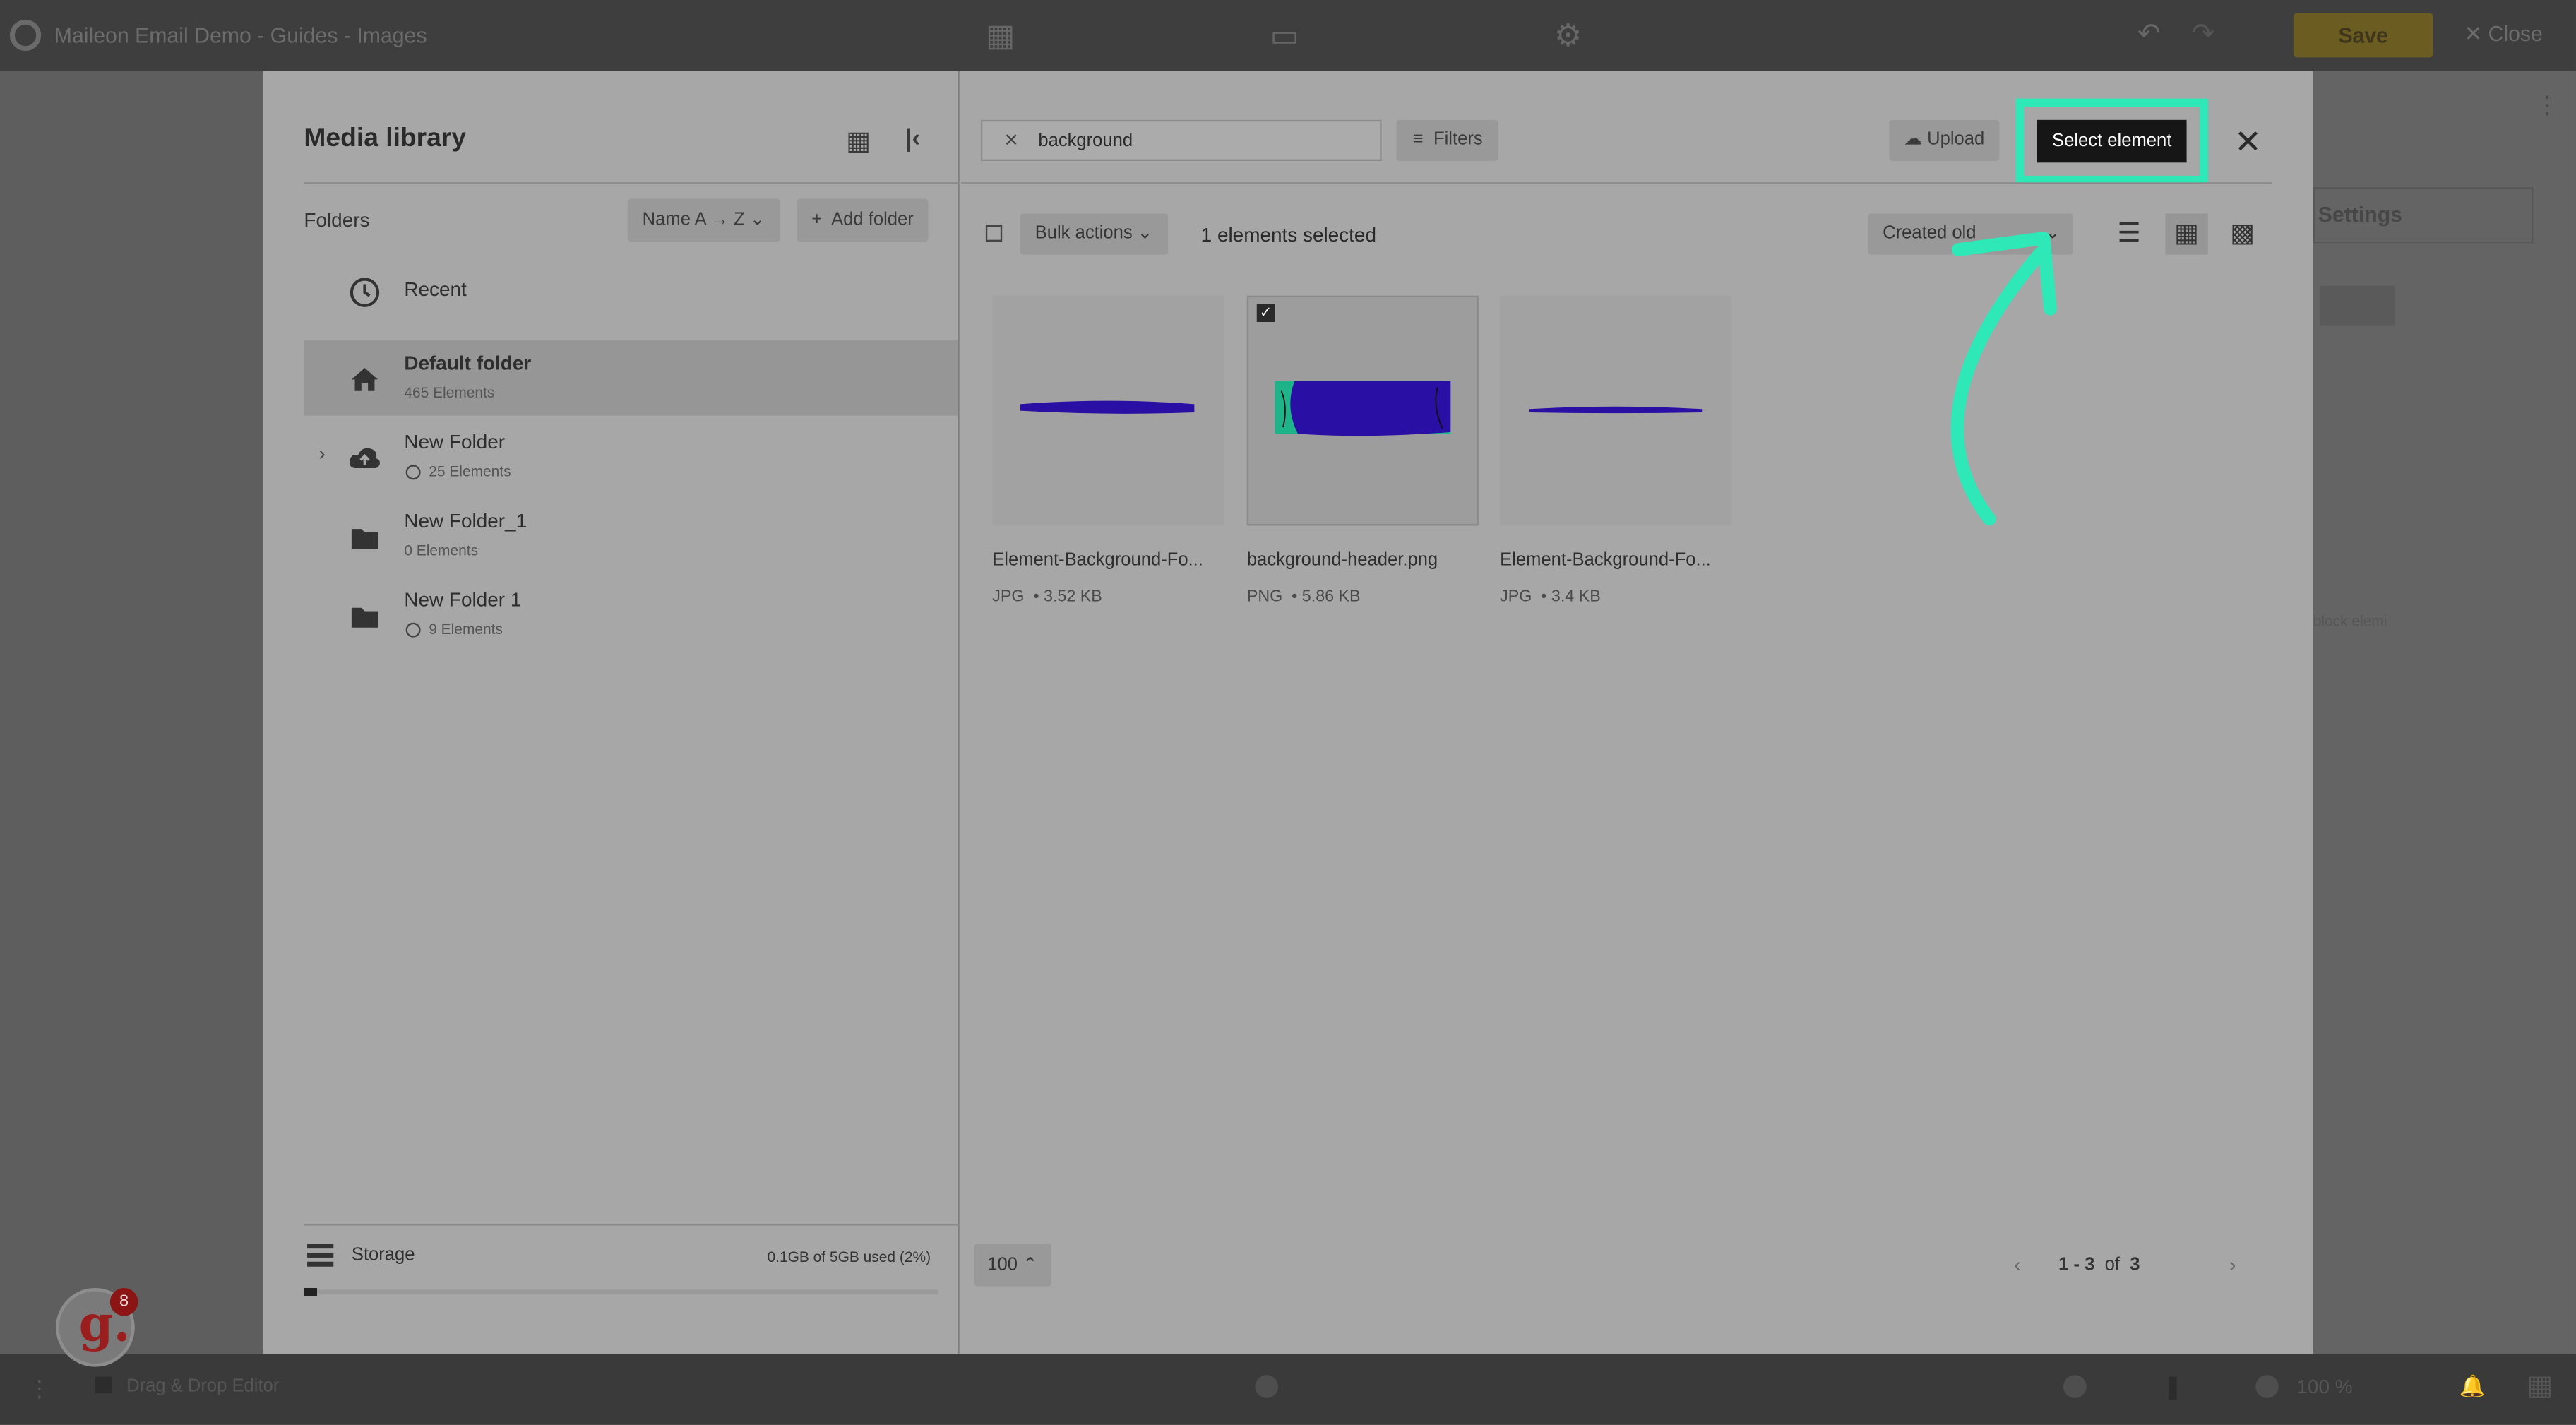 This screenshot has width=2576, height=1425. What do you see at coordinates (455, 442) in the screenshot?
I see `folder-name: New Folder` at bounding box center [455, 442].